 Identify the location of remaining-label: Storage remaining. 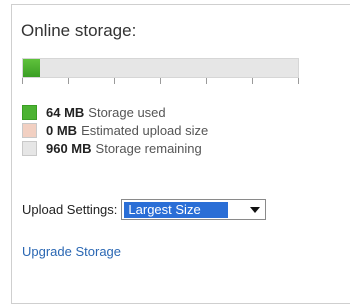
(148, 148).